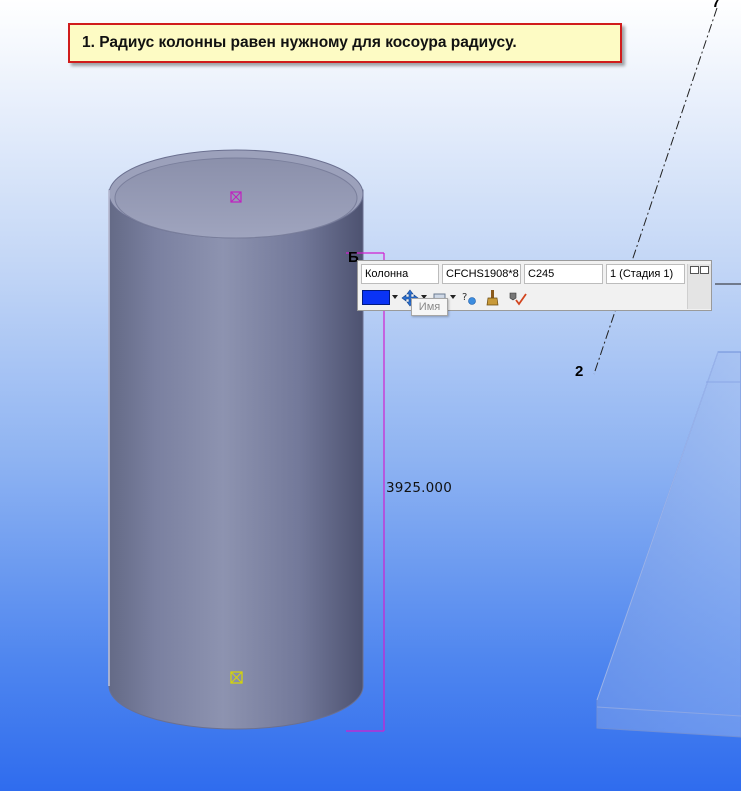  Describe the element at coordinates (493, 298) in the screenshot. I see `paint-brush-icon` at that location.